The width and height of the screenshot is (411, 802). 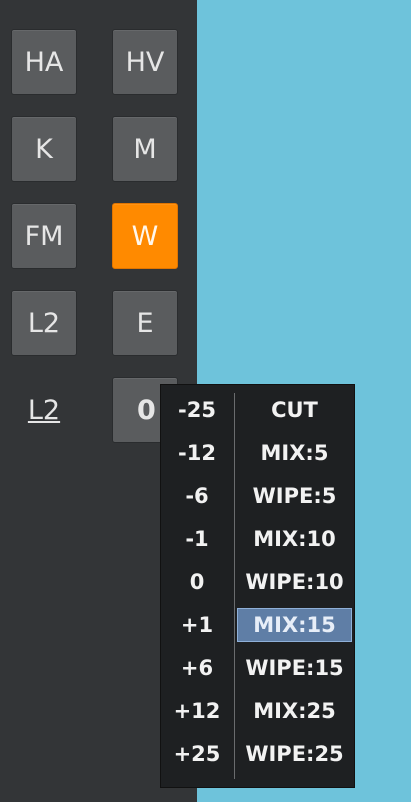 What do you see at coordinates (294, 410) in the screenshot?
I see `transition-item: CUT` at bounding box center [294, 410].